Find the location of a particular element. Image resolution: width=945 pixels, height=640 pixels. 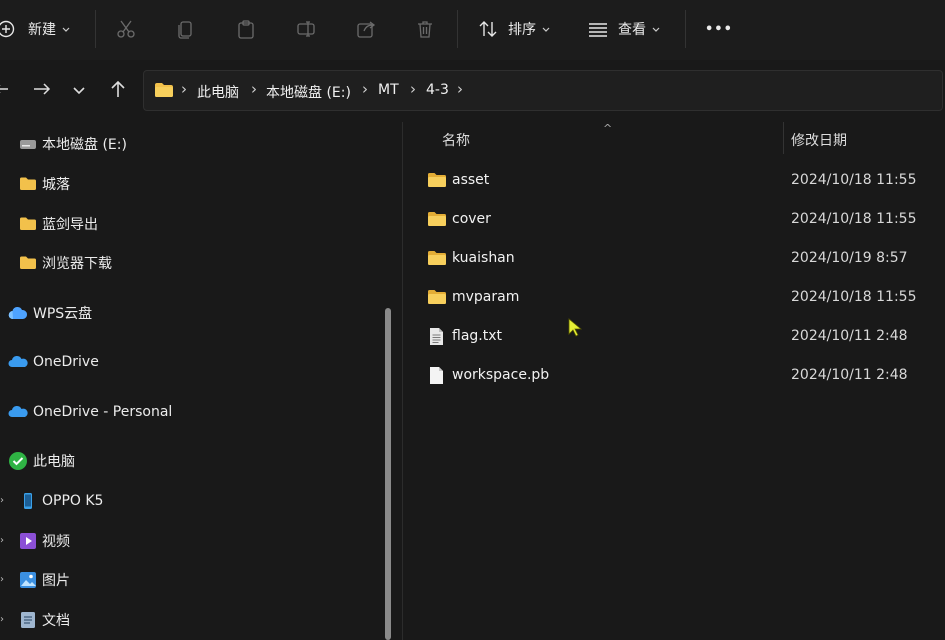

file-name: mvparam is located at coordinates (486, 297).